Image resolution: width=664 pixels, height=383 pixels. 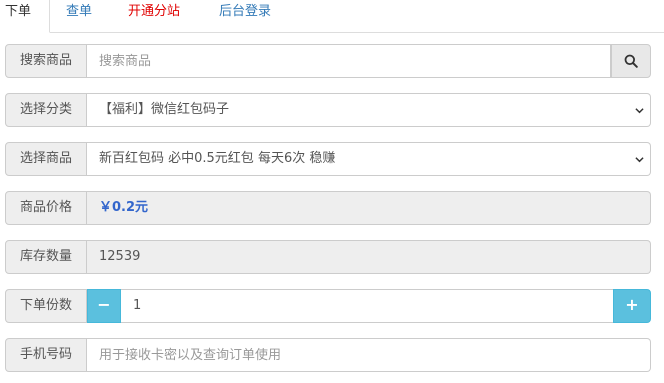 I want to click on search-label: 搜索商品, so click(x=46, y=61).